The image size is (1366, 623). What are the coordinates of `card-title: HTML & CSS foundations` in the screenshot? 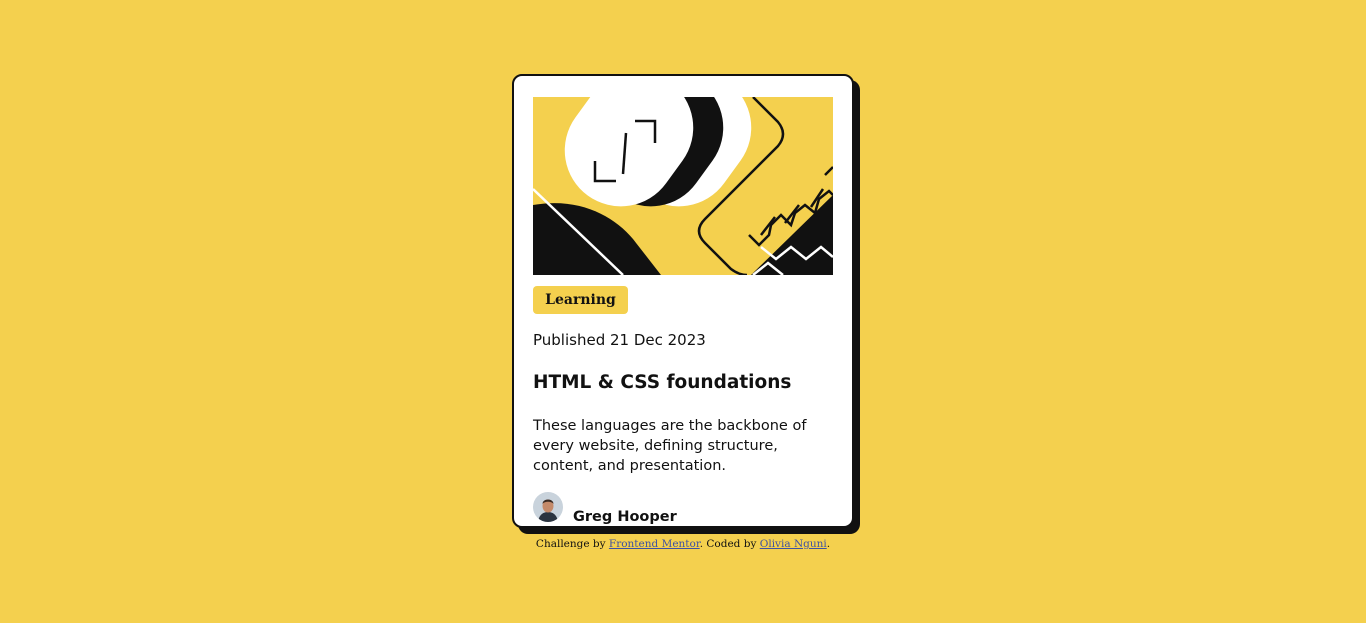 It's located at (662, 382).